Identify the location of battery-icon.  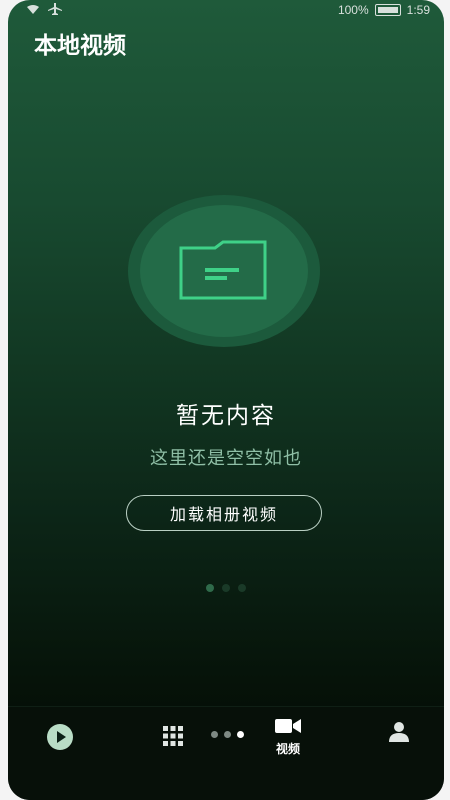
(387, 10).